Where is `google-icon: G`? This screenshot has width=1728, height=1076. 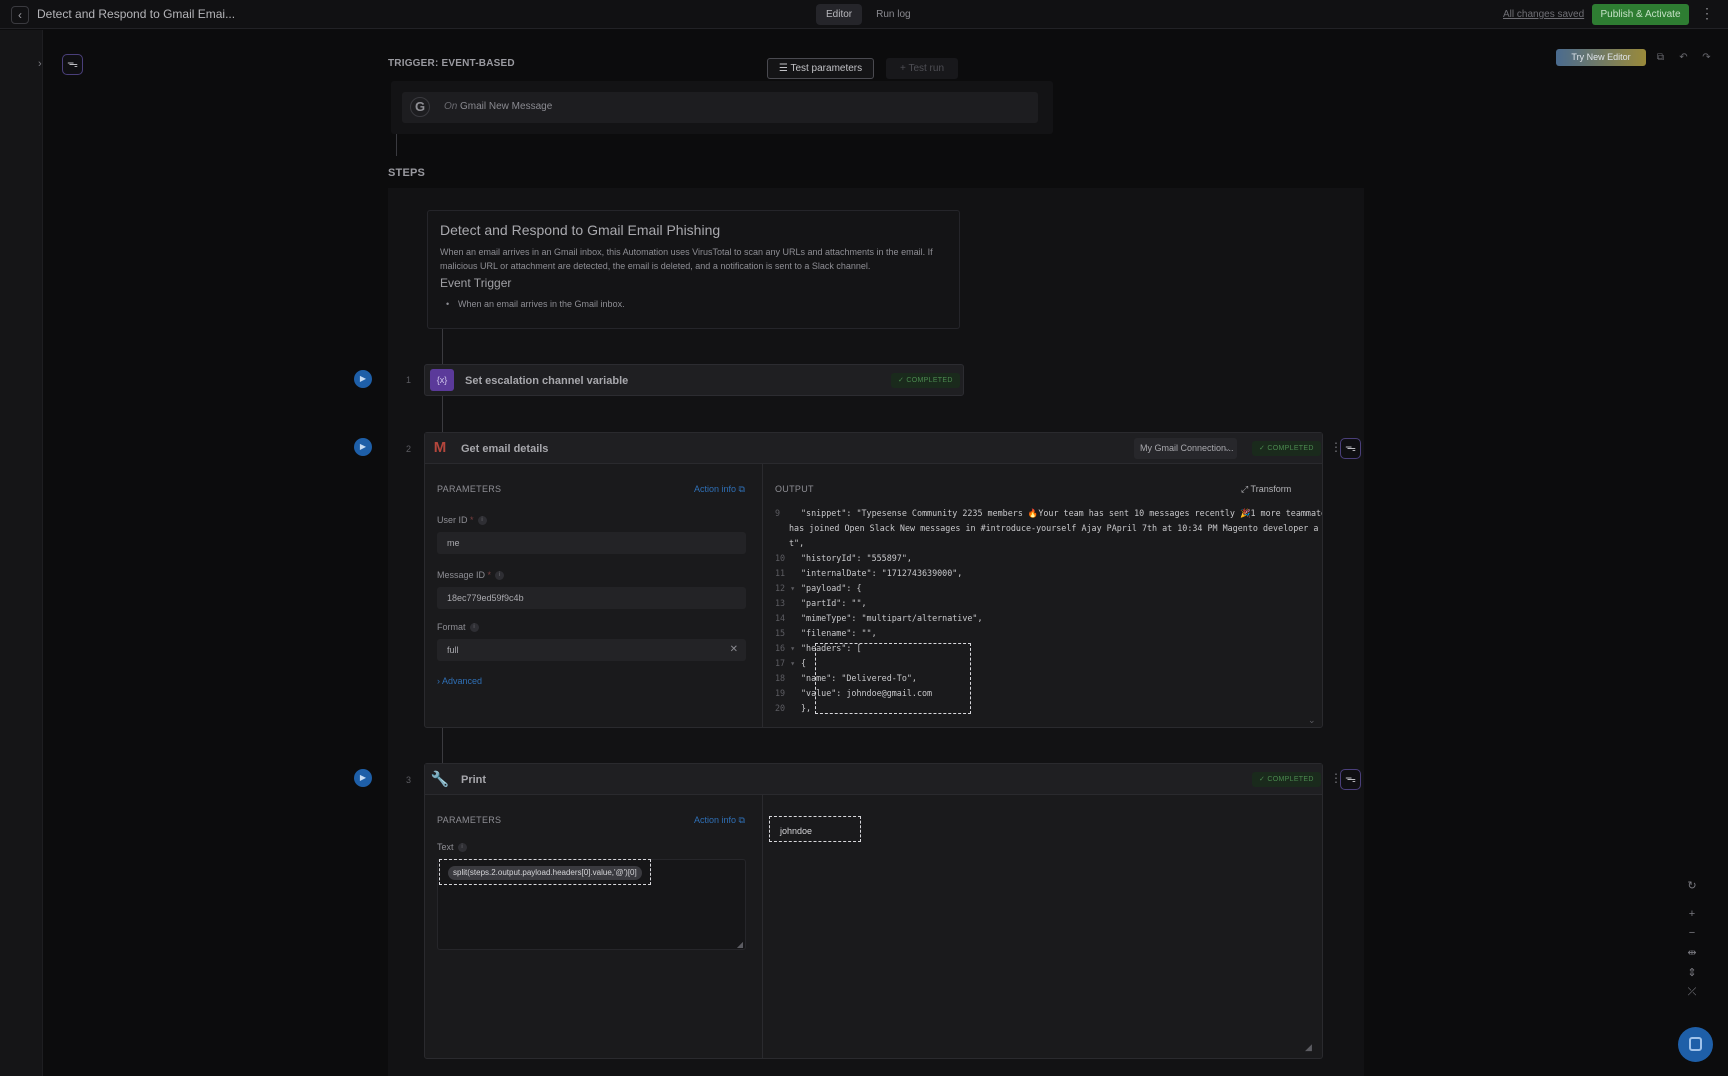
google-icon: G is located at coordinates (420, 107).